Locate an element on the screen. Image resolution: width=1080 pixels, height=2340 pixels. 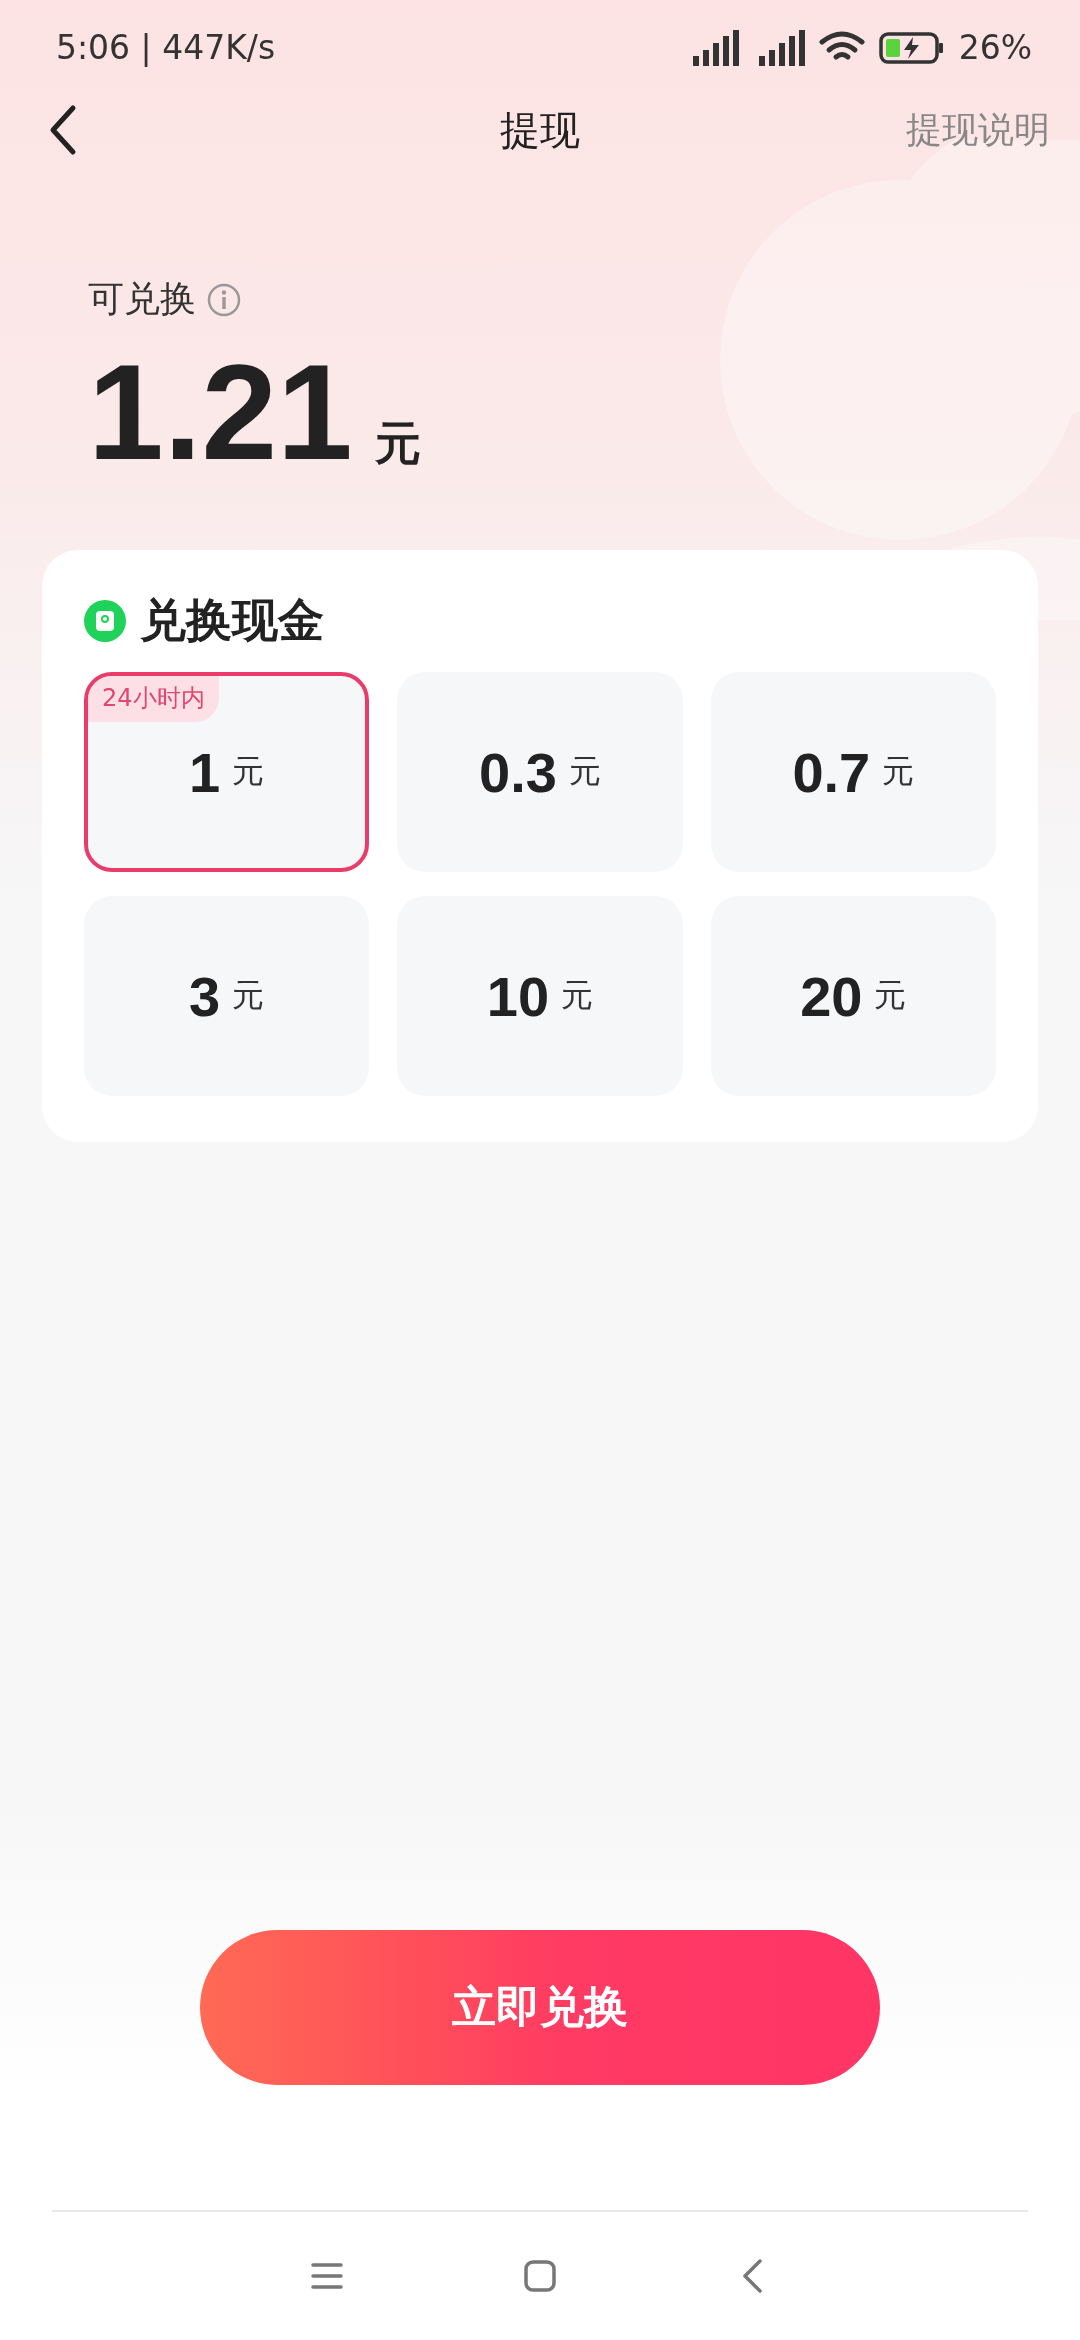
battery-percent: 26% is located at coordinates (995, 47).